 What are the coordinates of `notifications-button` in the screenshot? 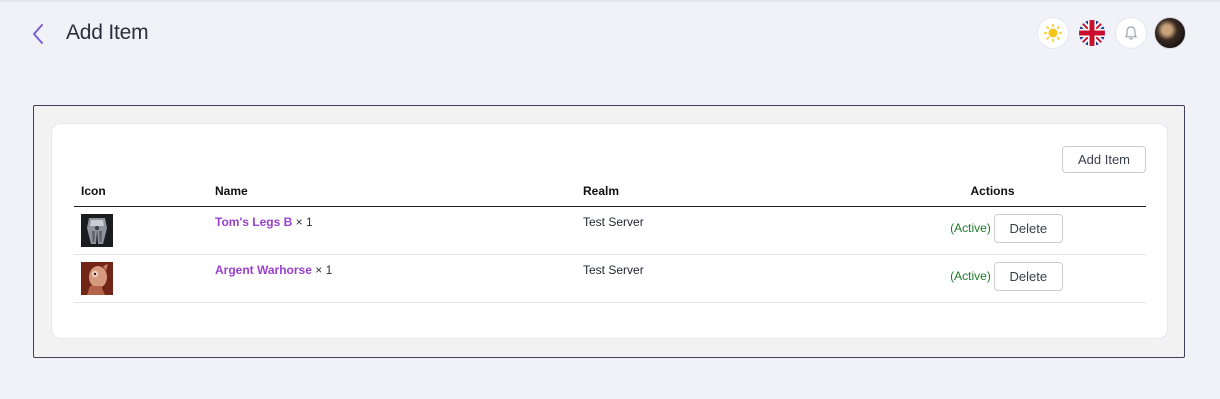 It's located at (1131, 33).